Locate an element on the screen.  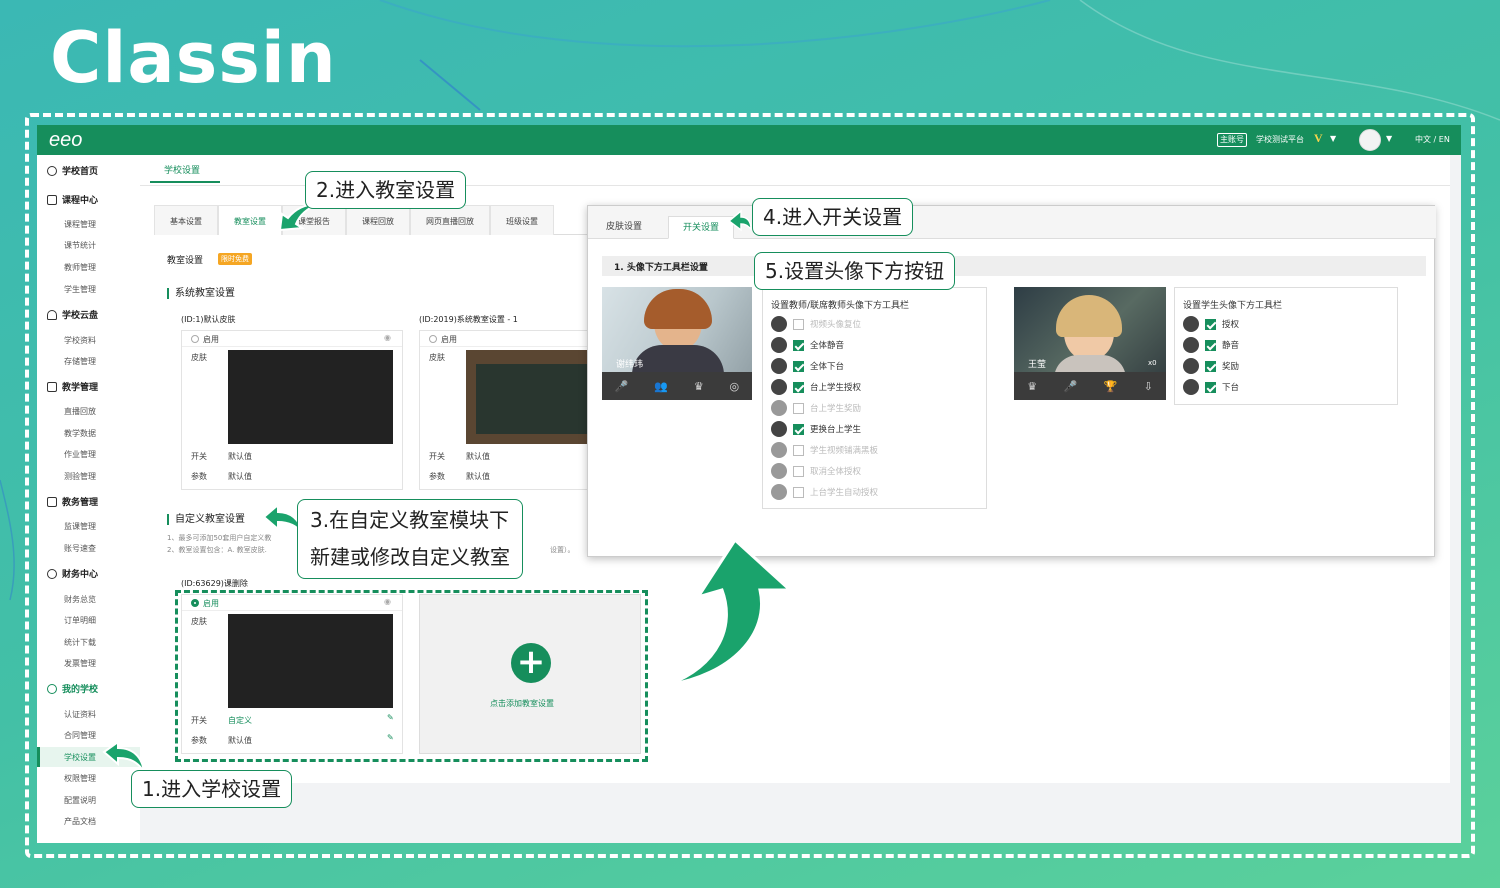
teacher-panel-title: 设置教师/联席教师头像下方工具栏 is located at coordinates (840, 306).